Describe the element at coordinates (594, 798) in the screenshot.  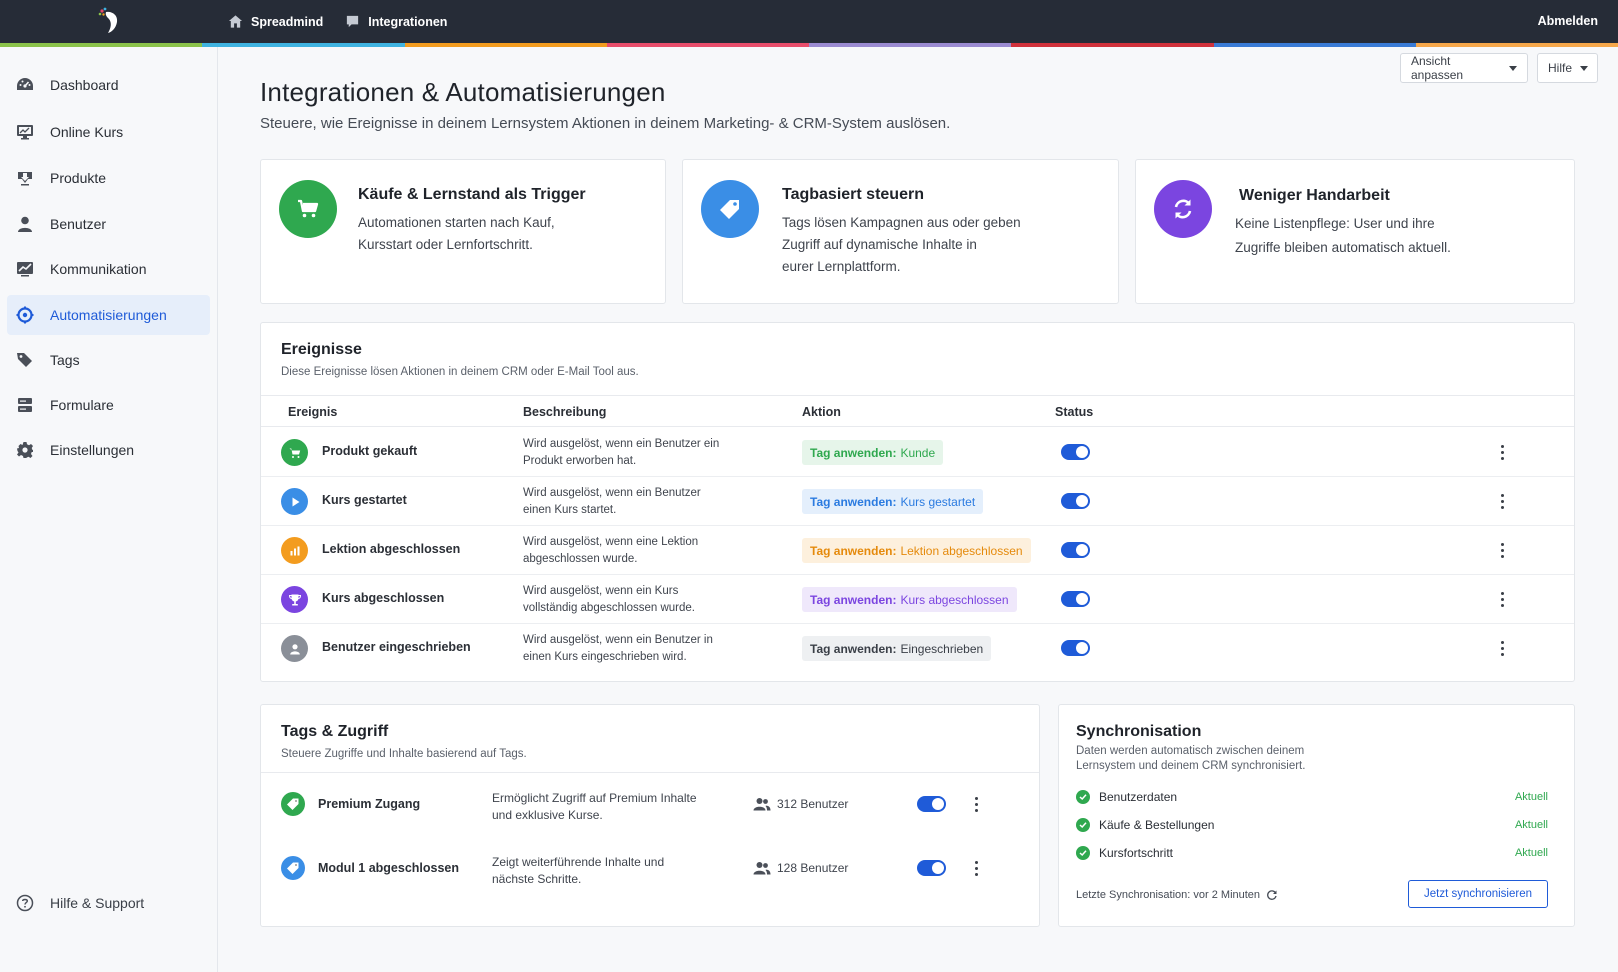
I see `tag-description-line: Ermöglicht Zugriff auf Premium Inhalte` at that location.